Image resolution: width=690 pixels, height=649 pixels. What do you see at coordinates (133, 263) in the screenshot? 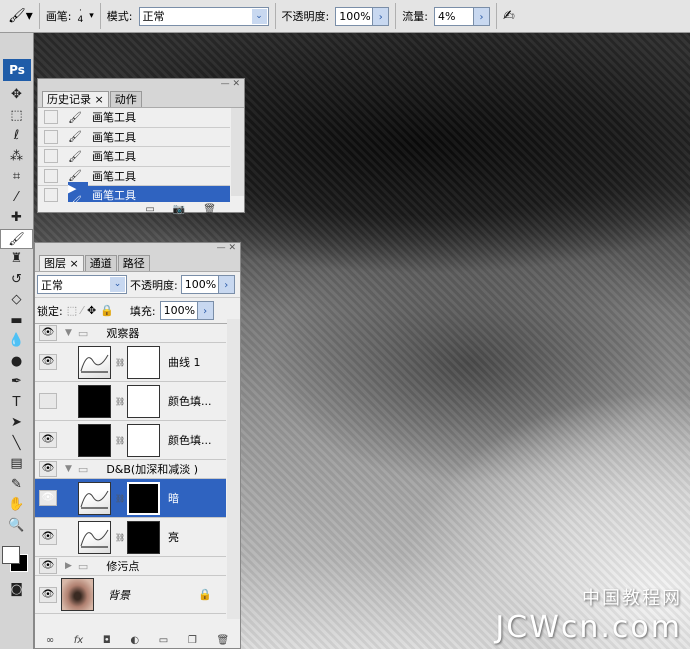
I see `tab-paths: 路径` at bounding box center [133, 263].